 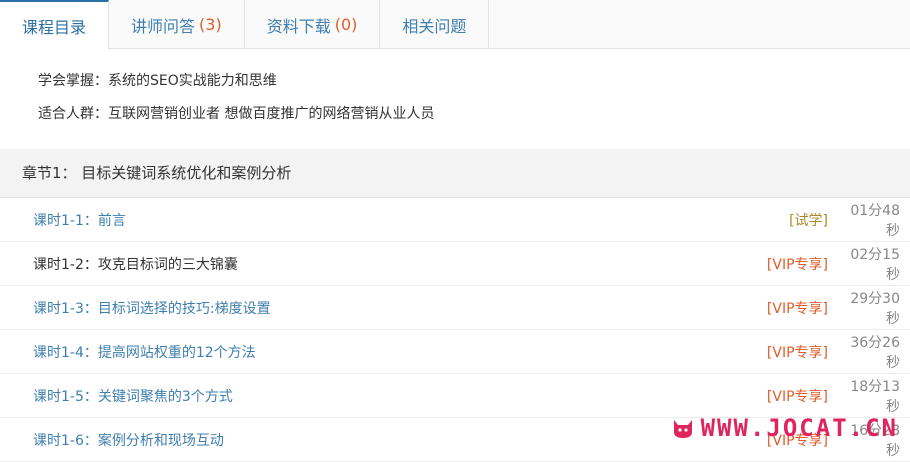 I want to click on tab-related-questions: 相关问题, so click(x=434, y=24).